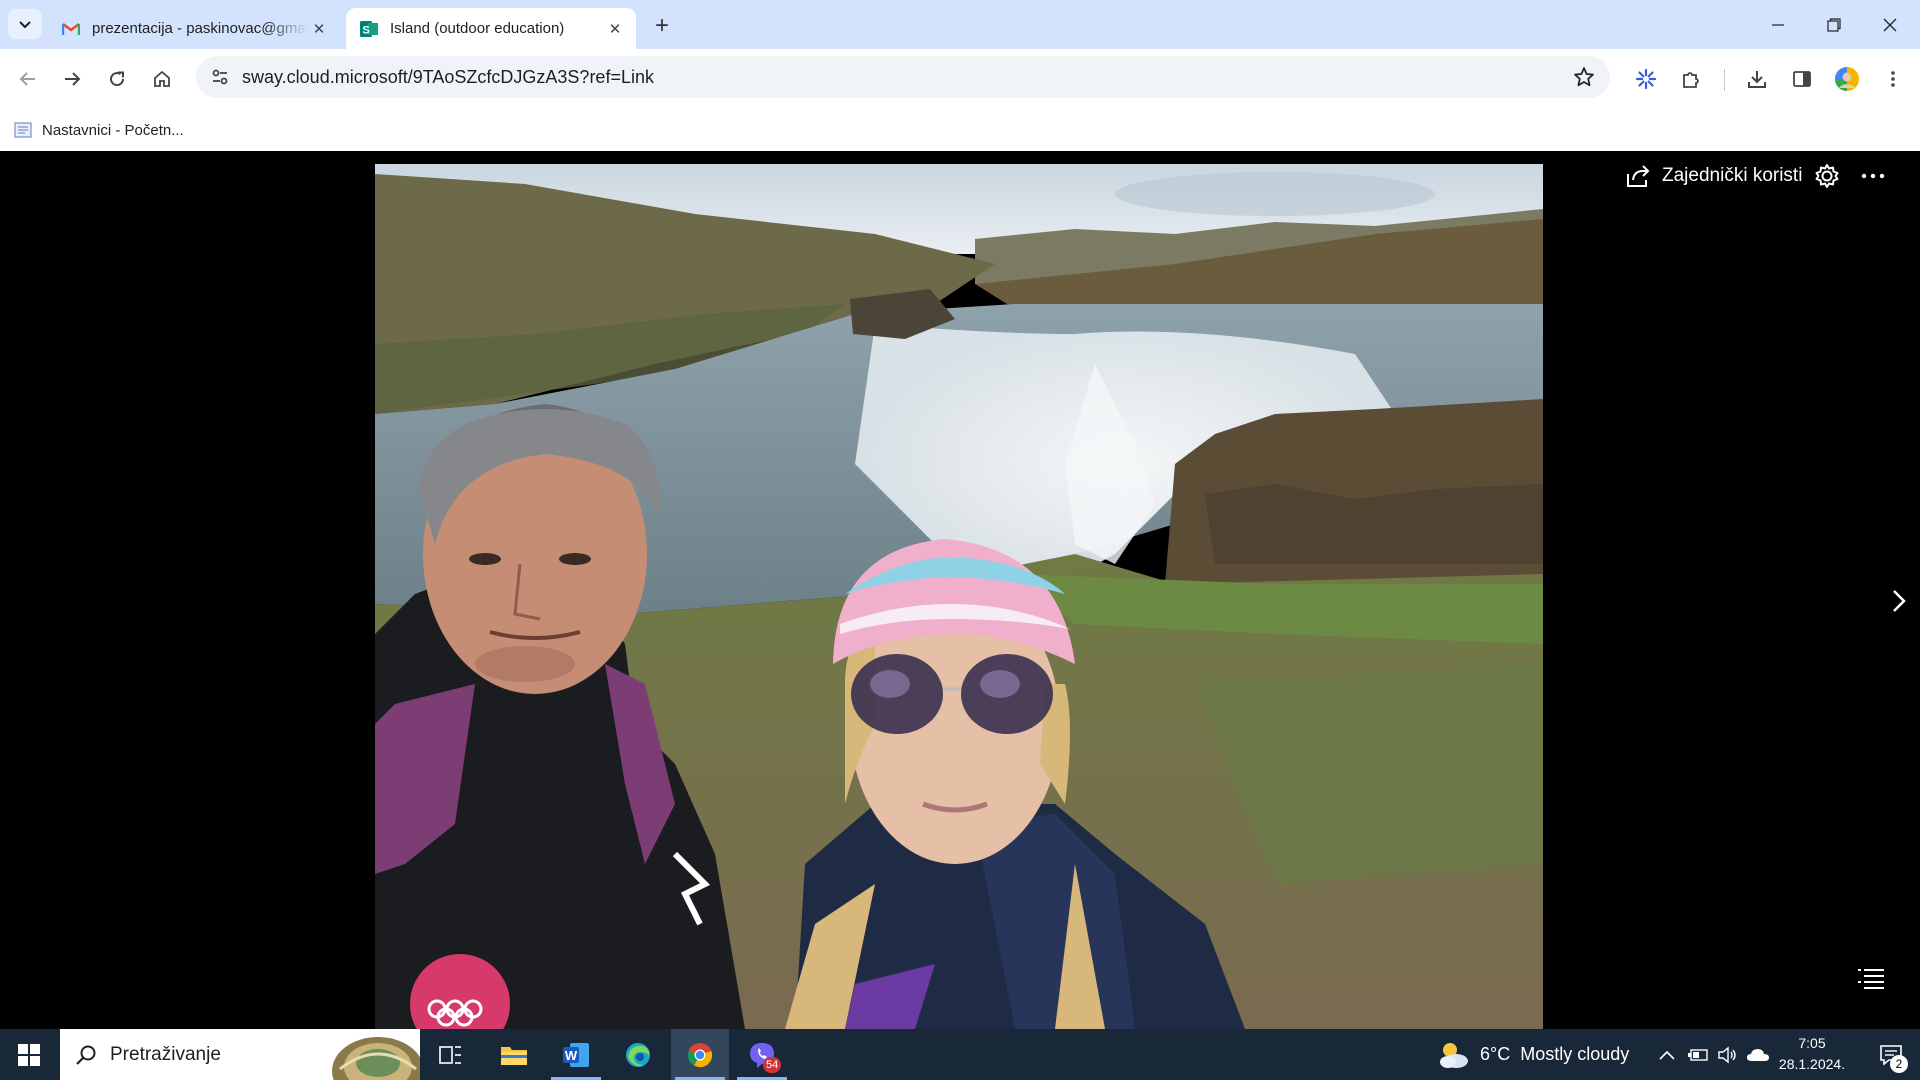 Image resolution: width=1920 pixels, height=1080 pixels. What do you see at coordinates (1495, 1054) in the screenshot?
I see `weather-temperature: 6°C` at bounding box center [1495, 1054].